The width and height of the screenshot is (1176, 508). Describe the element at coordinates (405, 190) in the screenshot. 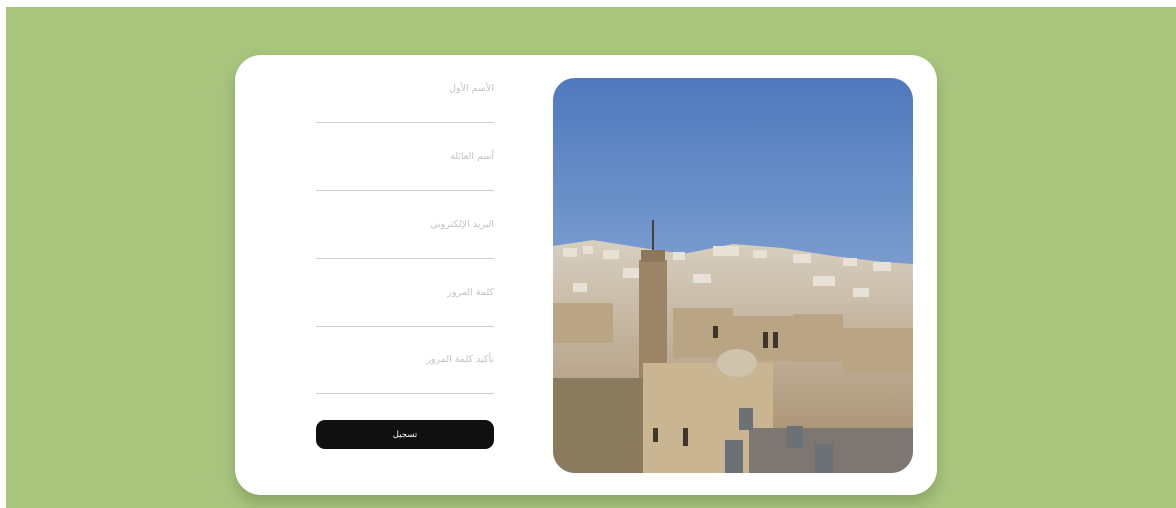

I see `last-name-underline` at that location.